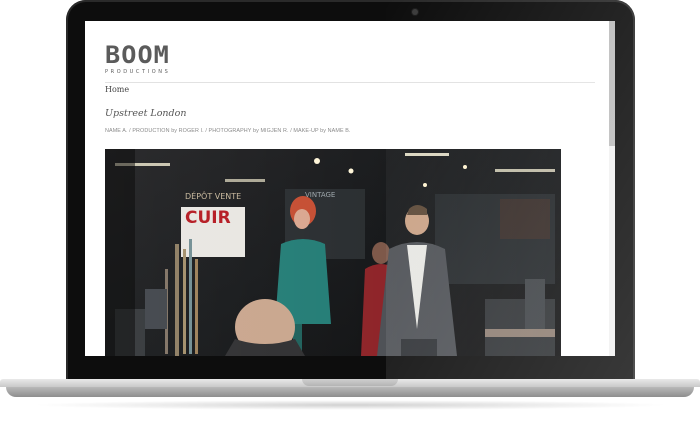 The width and height of the screenshot is (700, 423). I want to click on laptop-base-bottom, so click(350, 392).